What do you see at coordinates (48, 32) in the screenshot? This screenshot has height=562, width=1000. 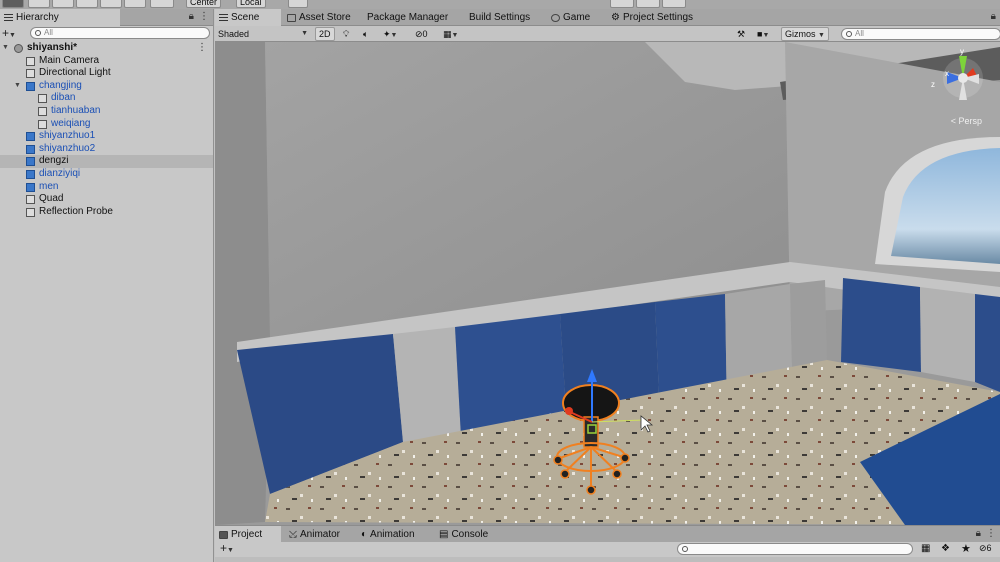 I see `hierarchy-search-placeholder: All` at bounding box center [48, 32].